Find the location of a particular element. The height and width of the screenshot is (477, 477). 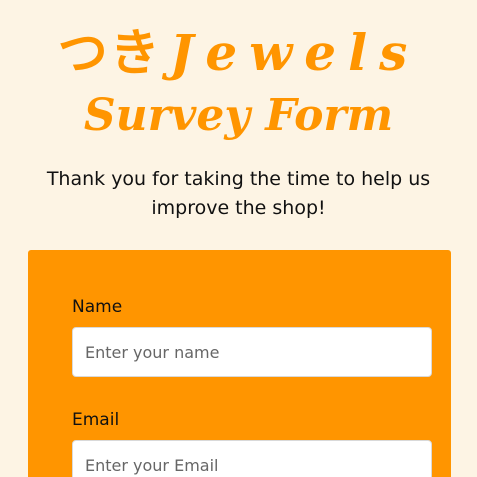

brand-title: つき Jewels is located at coordinates (238, 53).